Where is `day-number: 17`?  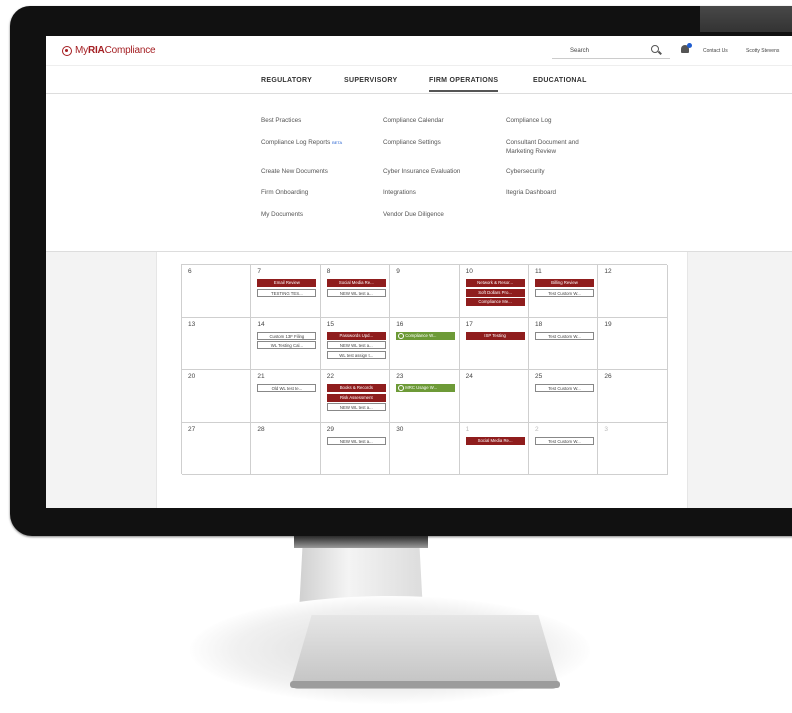 day-number: 17 is located at coordinates (469, 324).